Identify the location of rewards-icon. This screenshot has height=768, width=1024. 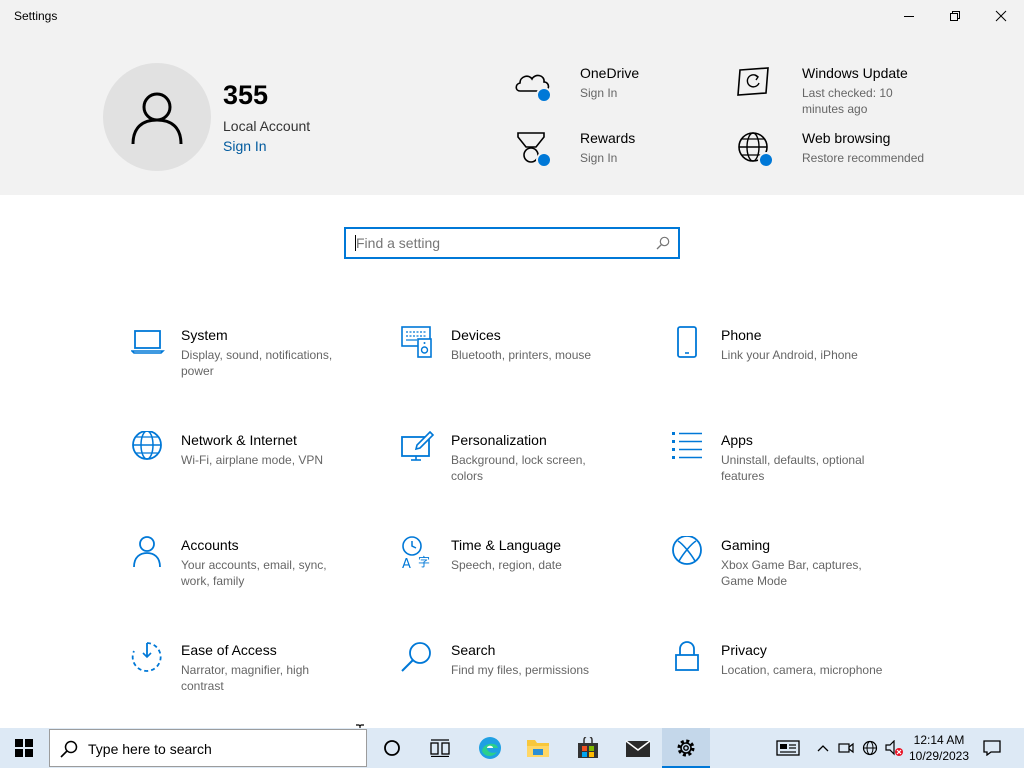
(534, 150).